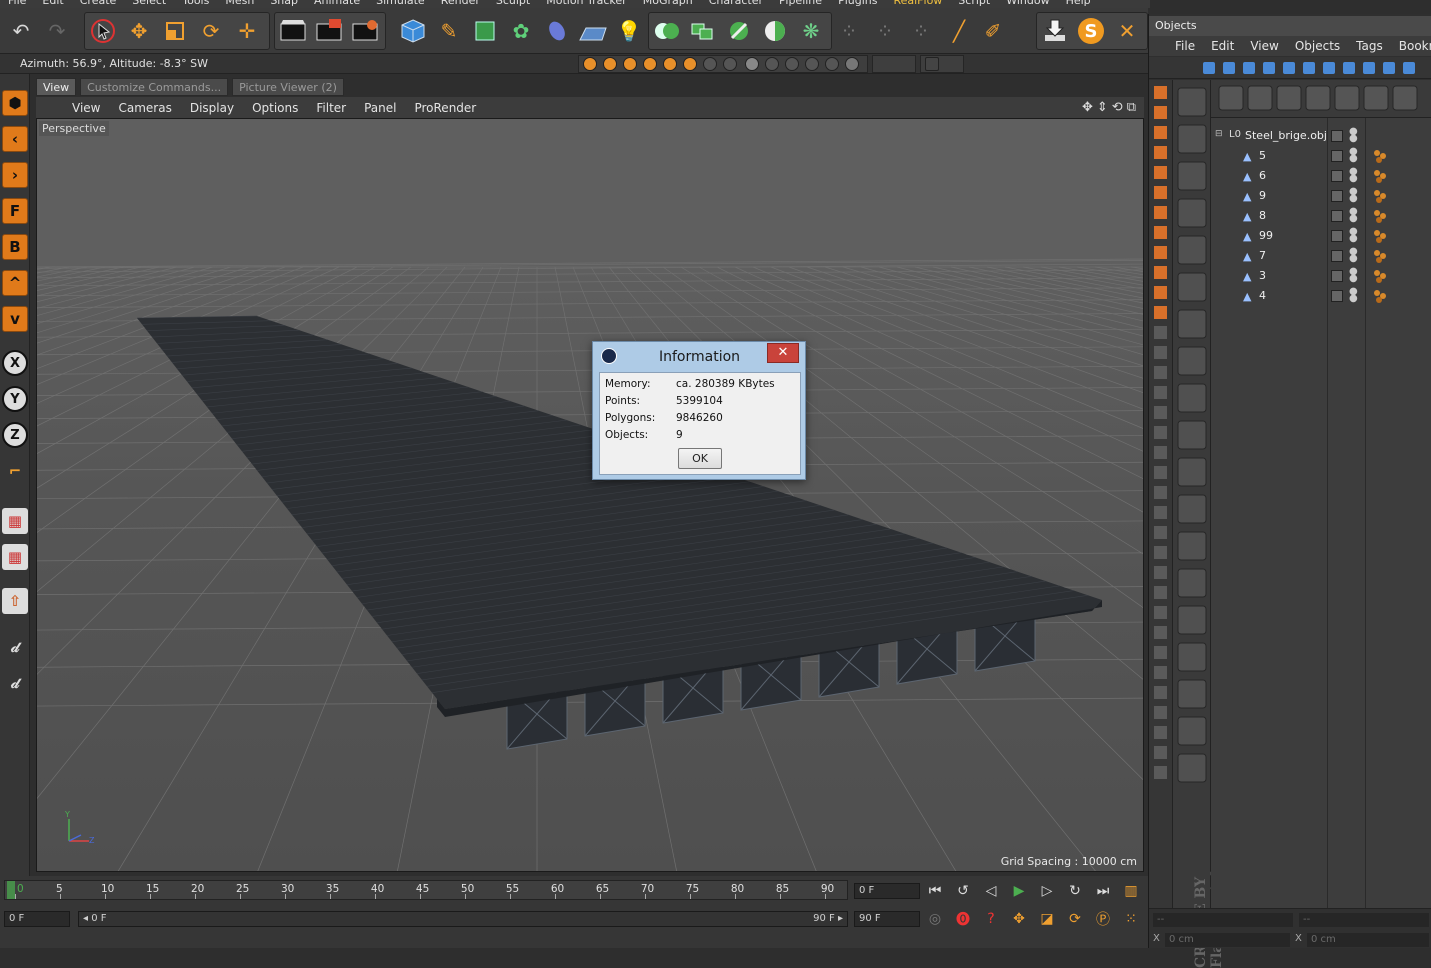 The image size is (1431, 968). Describe the element at coordinates (959, 31) in the screenshot. I see `knife-tool-icon: ╱` at that location.